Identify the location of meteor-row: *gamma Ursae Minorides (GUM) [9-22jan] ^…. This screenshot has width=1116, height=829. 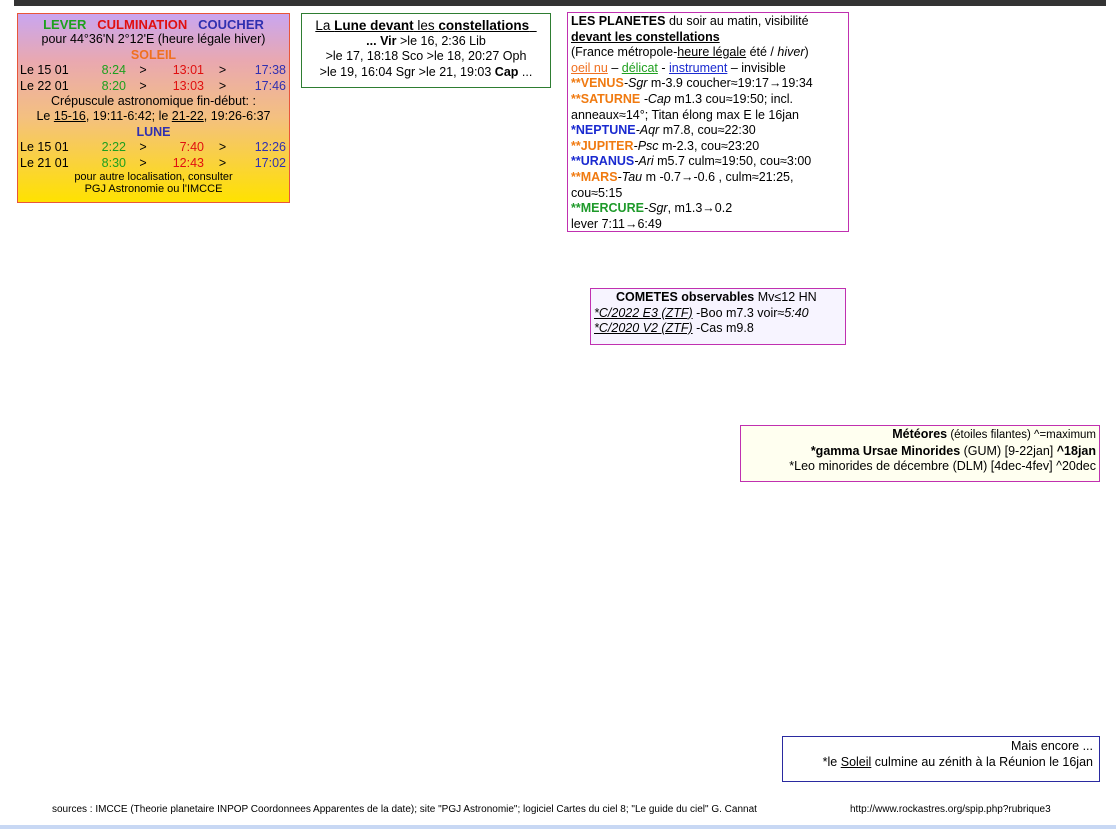
(920, 452).